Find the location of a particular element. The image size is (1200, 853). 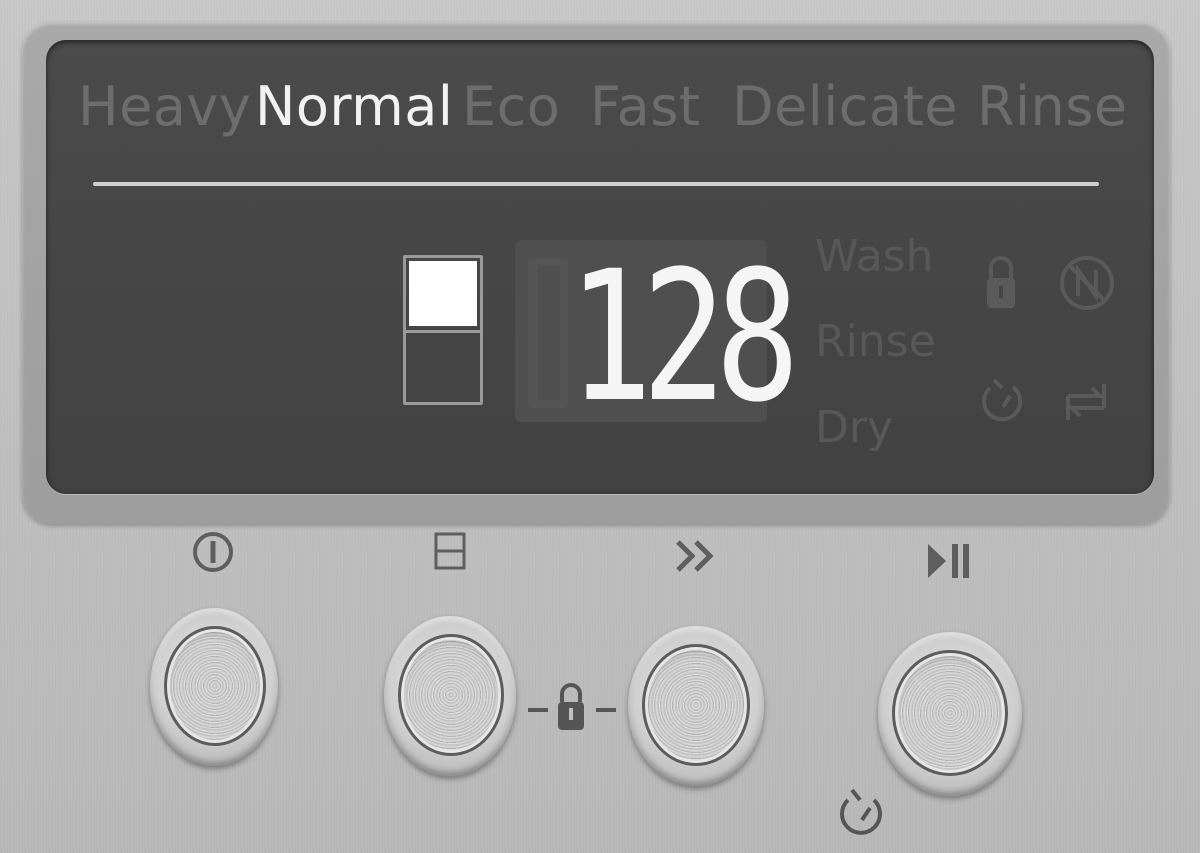

delay-timer-icon is located at coordinates (1002, 400).